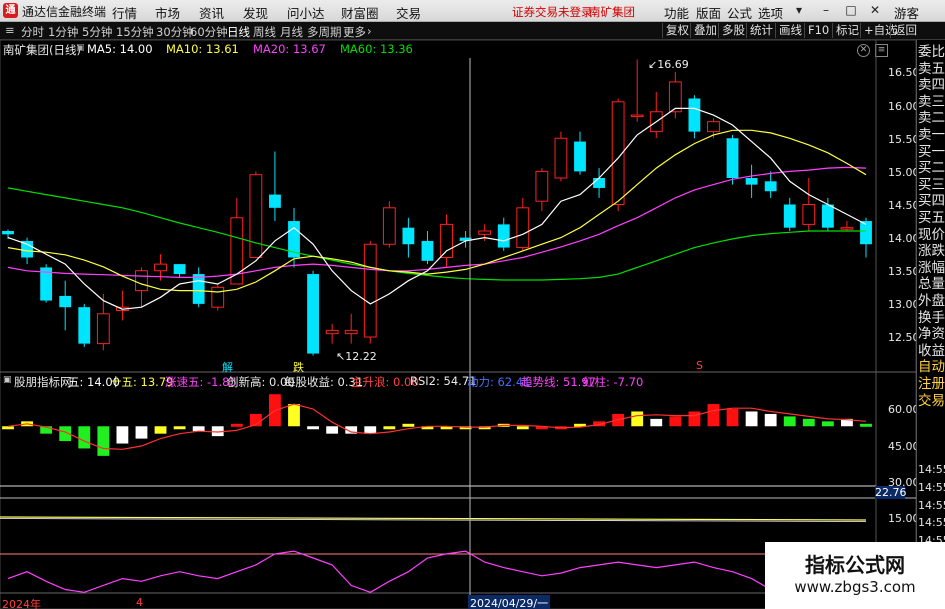 The height and width of the screenshot is (609, 945). I want to click on minimize-icon: –, so click(826, 10).